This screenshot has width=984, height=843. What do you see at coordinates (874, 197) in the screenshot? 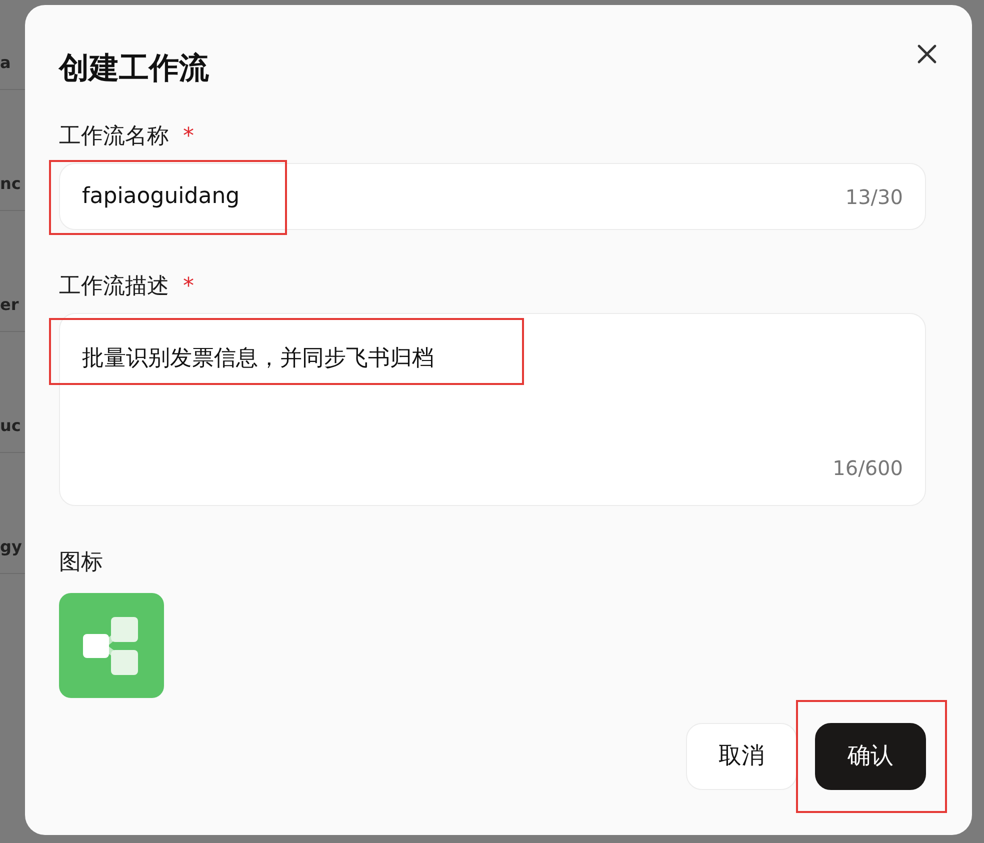
I see `character-counter: 13/30` at bounding box center [874, 197].